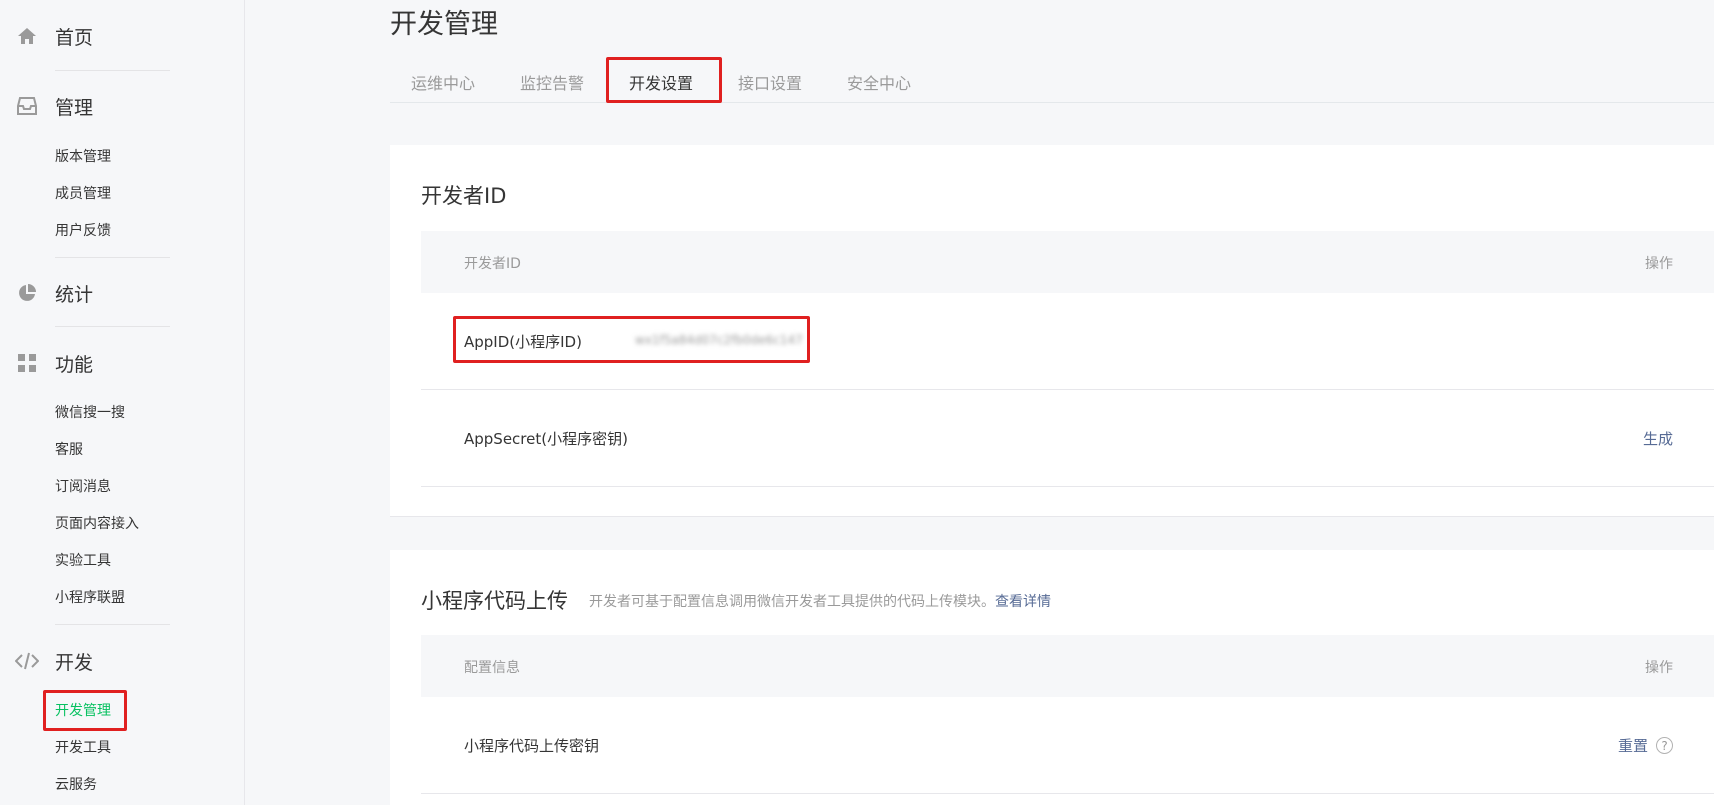  Describe the element at coordinates (90, 413) in the screenshot. I see `sidebar-item-wechat-search: 微信搜一搜` at that location.